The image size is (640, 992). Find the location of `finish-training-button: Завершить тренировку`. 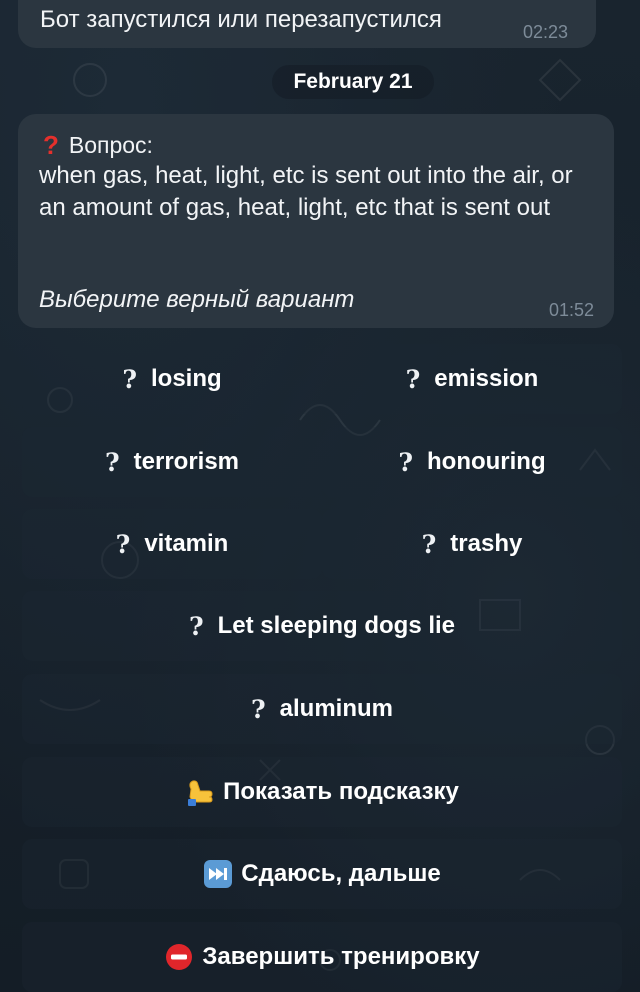

finish-training-button: Завершить тренировку is located at coordinates (322, 957).